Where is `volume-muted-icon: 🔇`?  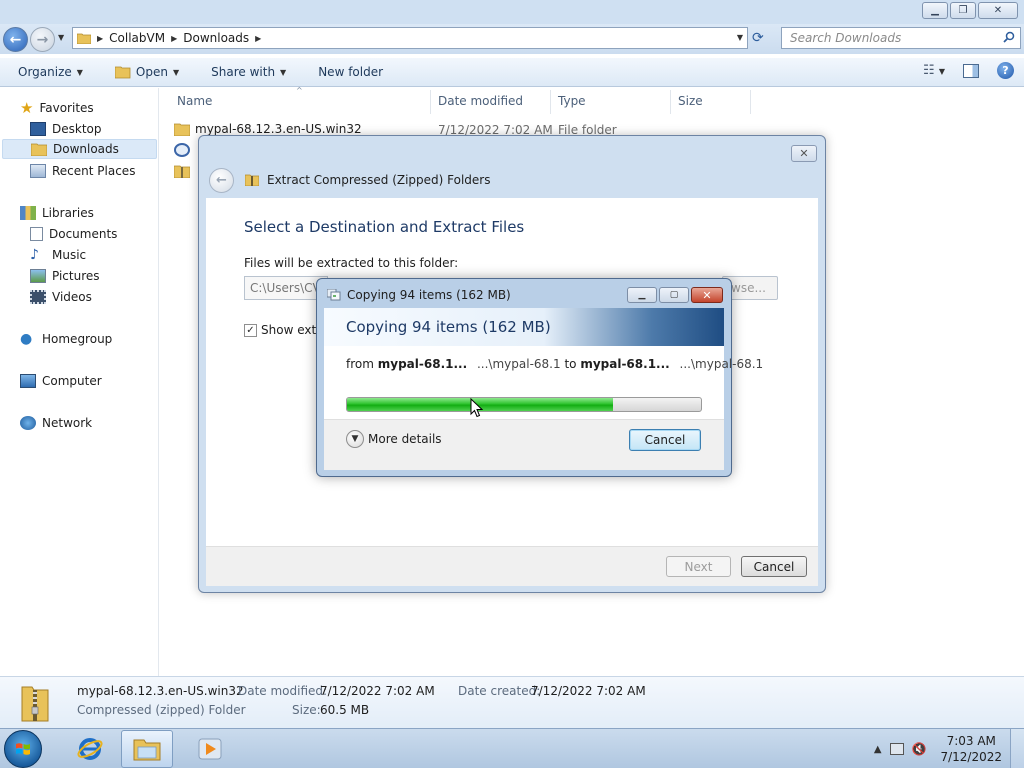 volume-muted-icon: 🔇 is located at coordinates (919, 749).